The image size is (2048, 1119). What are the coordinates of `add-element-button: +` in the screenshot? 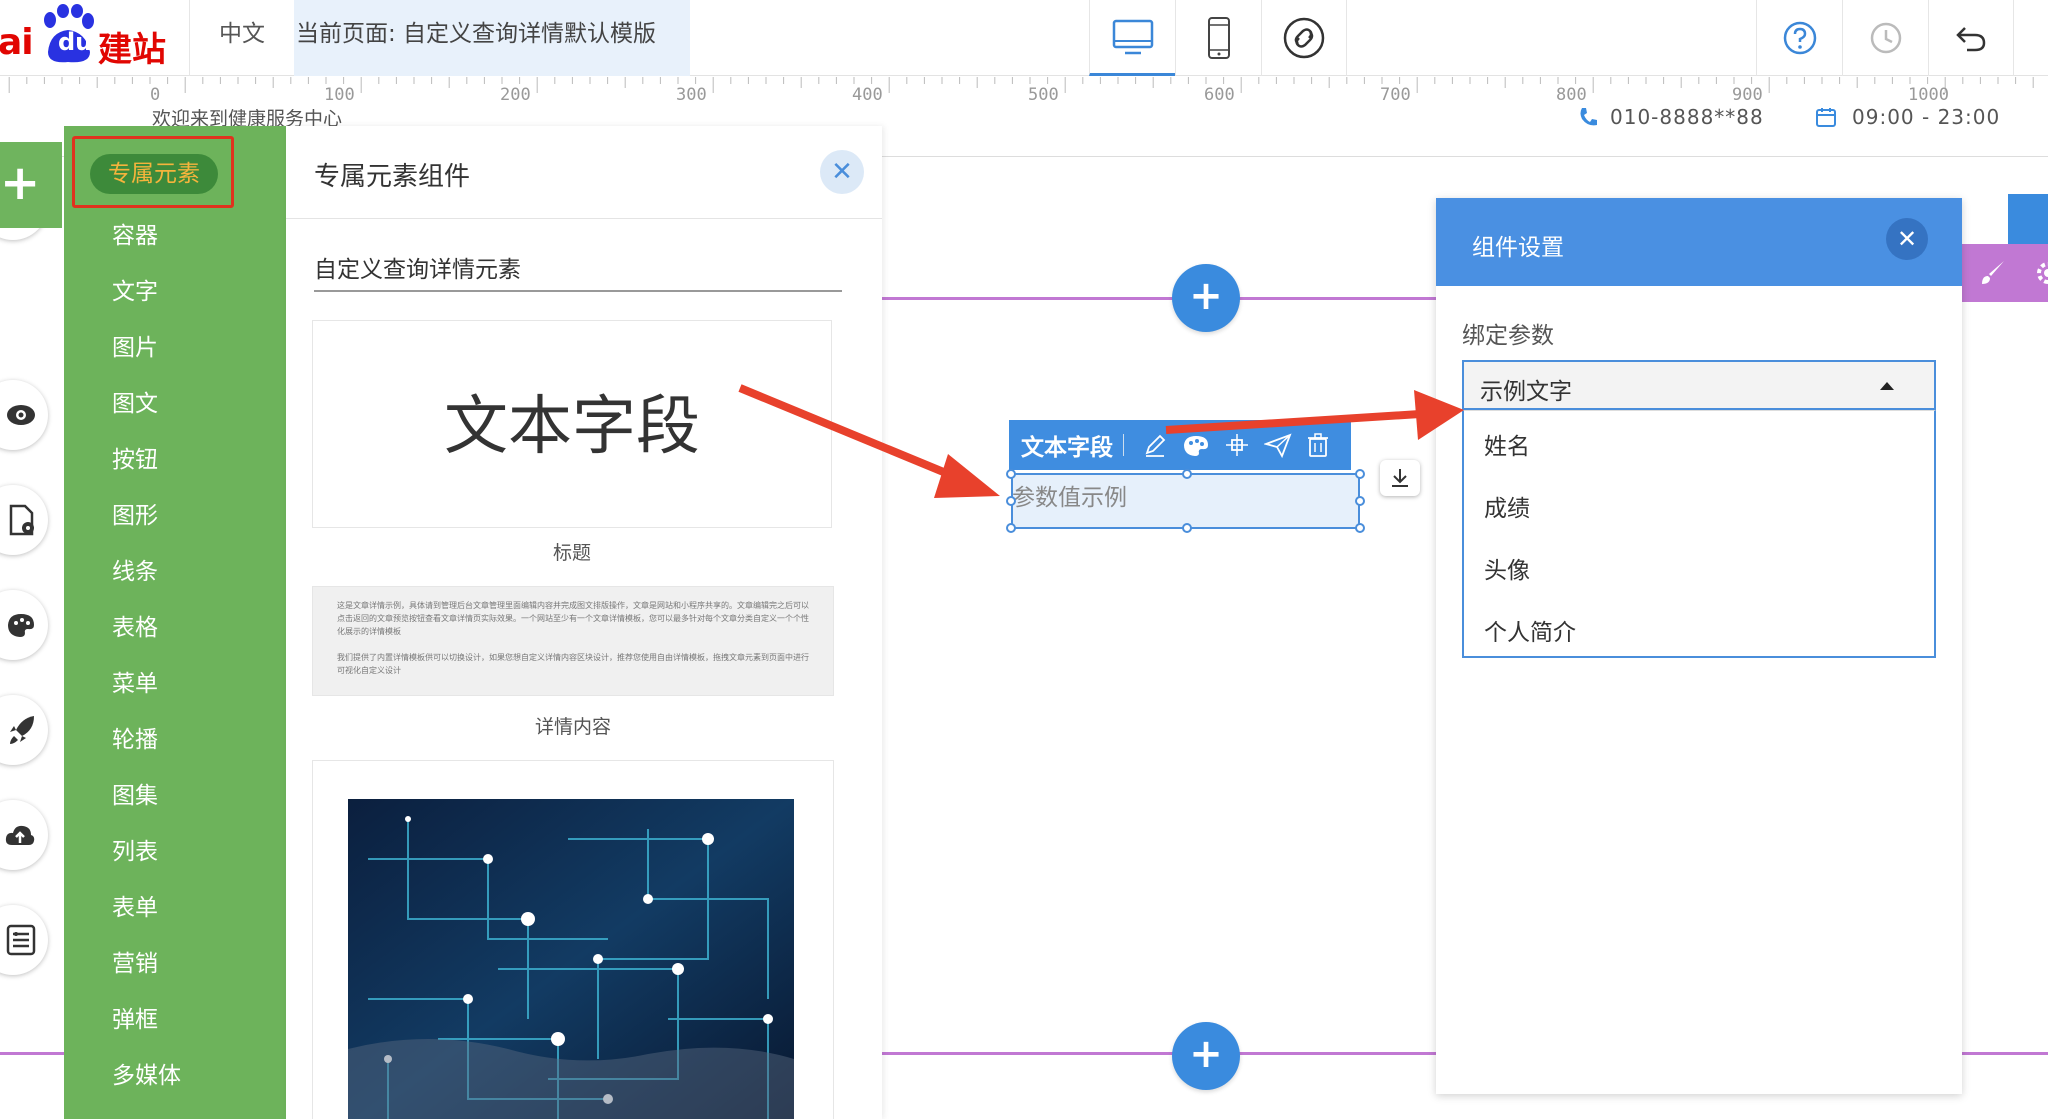 It's located at (31, 185).